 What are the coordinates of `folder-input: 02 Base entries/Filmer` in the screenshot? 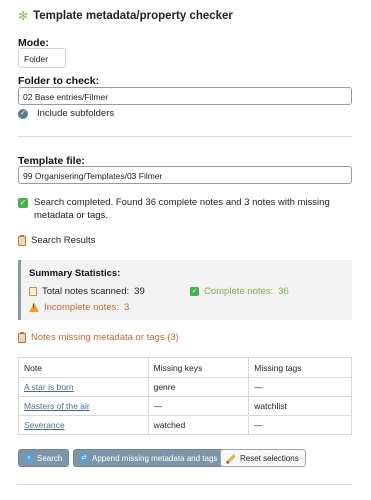 It's located at (185, 96).